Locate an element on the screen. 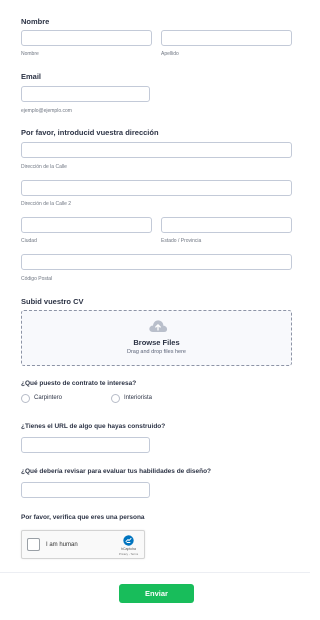 The height and width of the screenshot is (620, 320). street2-sublabel: Dirección de la Calle 2 is located at coordinates (46, 204).